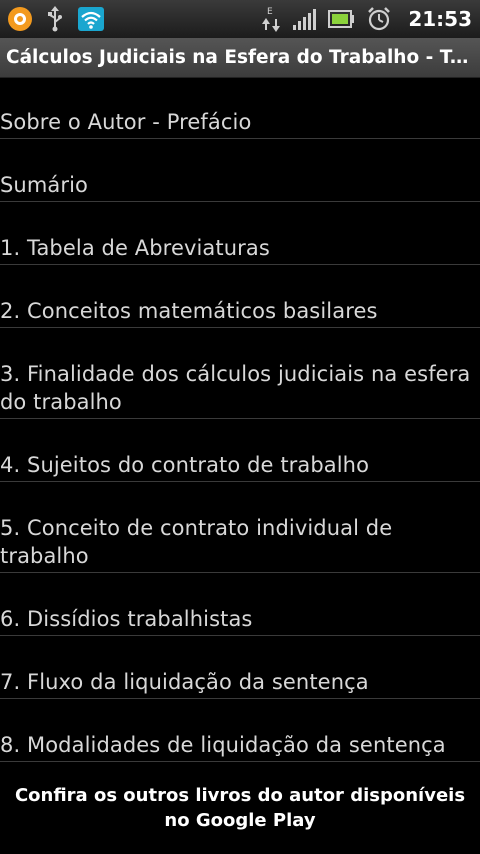  Describe the element at coordinates (367, 19) in the screenshot. I see `system-indicators: E 21:53` at that location.